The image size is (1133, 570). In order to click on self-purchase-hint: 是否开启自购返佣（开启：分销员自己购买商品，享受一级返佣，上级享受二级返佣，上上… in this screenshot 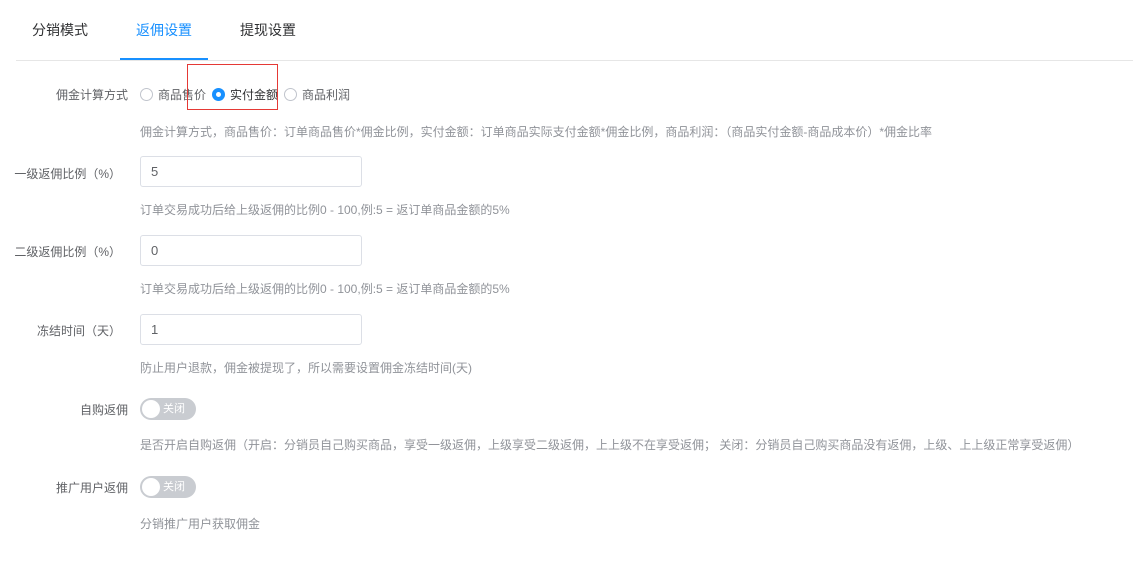, I will do `click(610, 445)`.